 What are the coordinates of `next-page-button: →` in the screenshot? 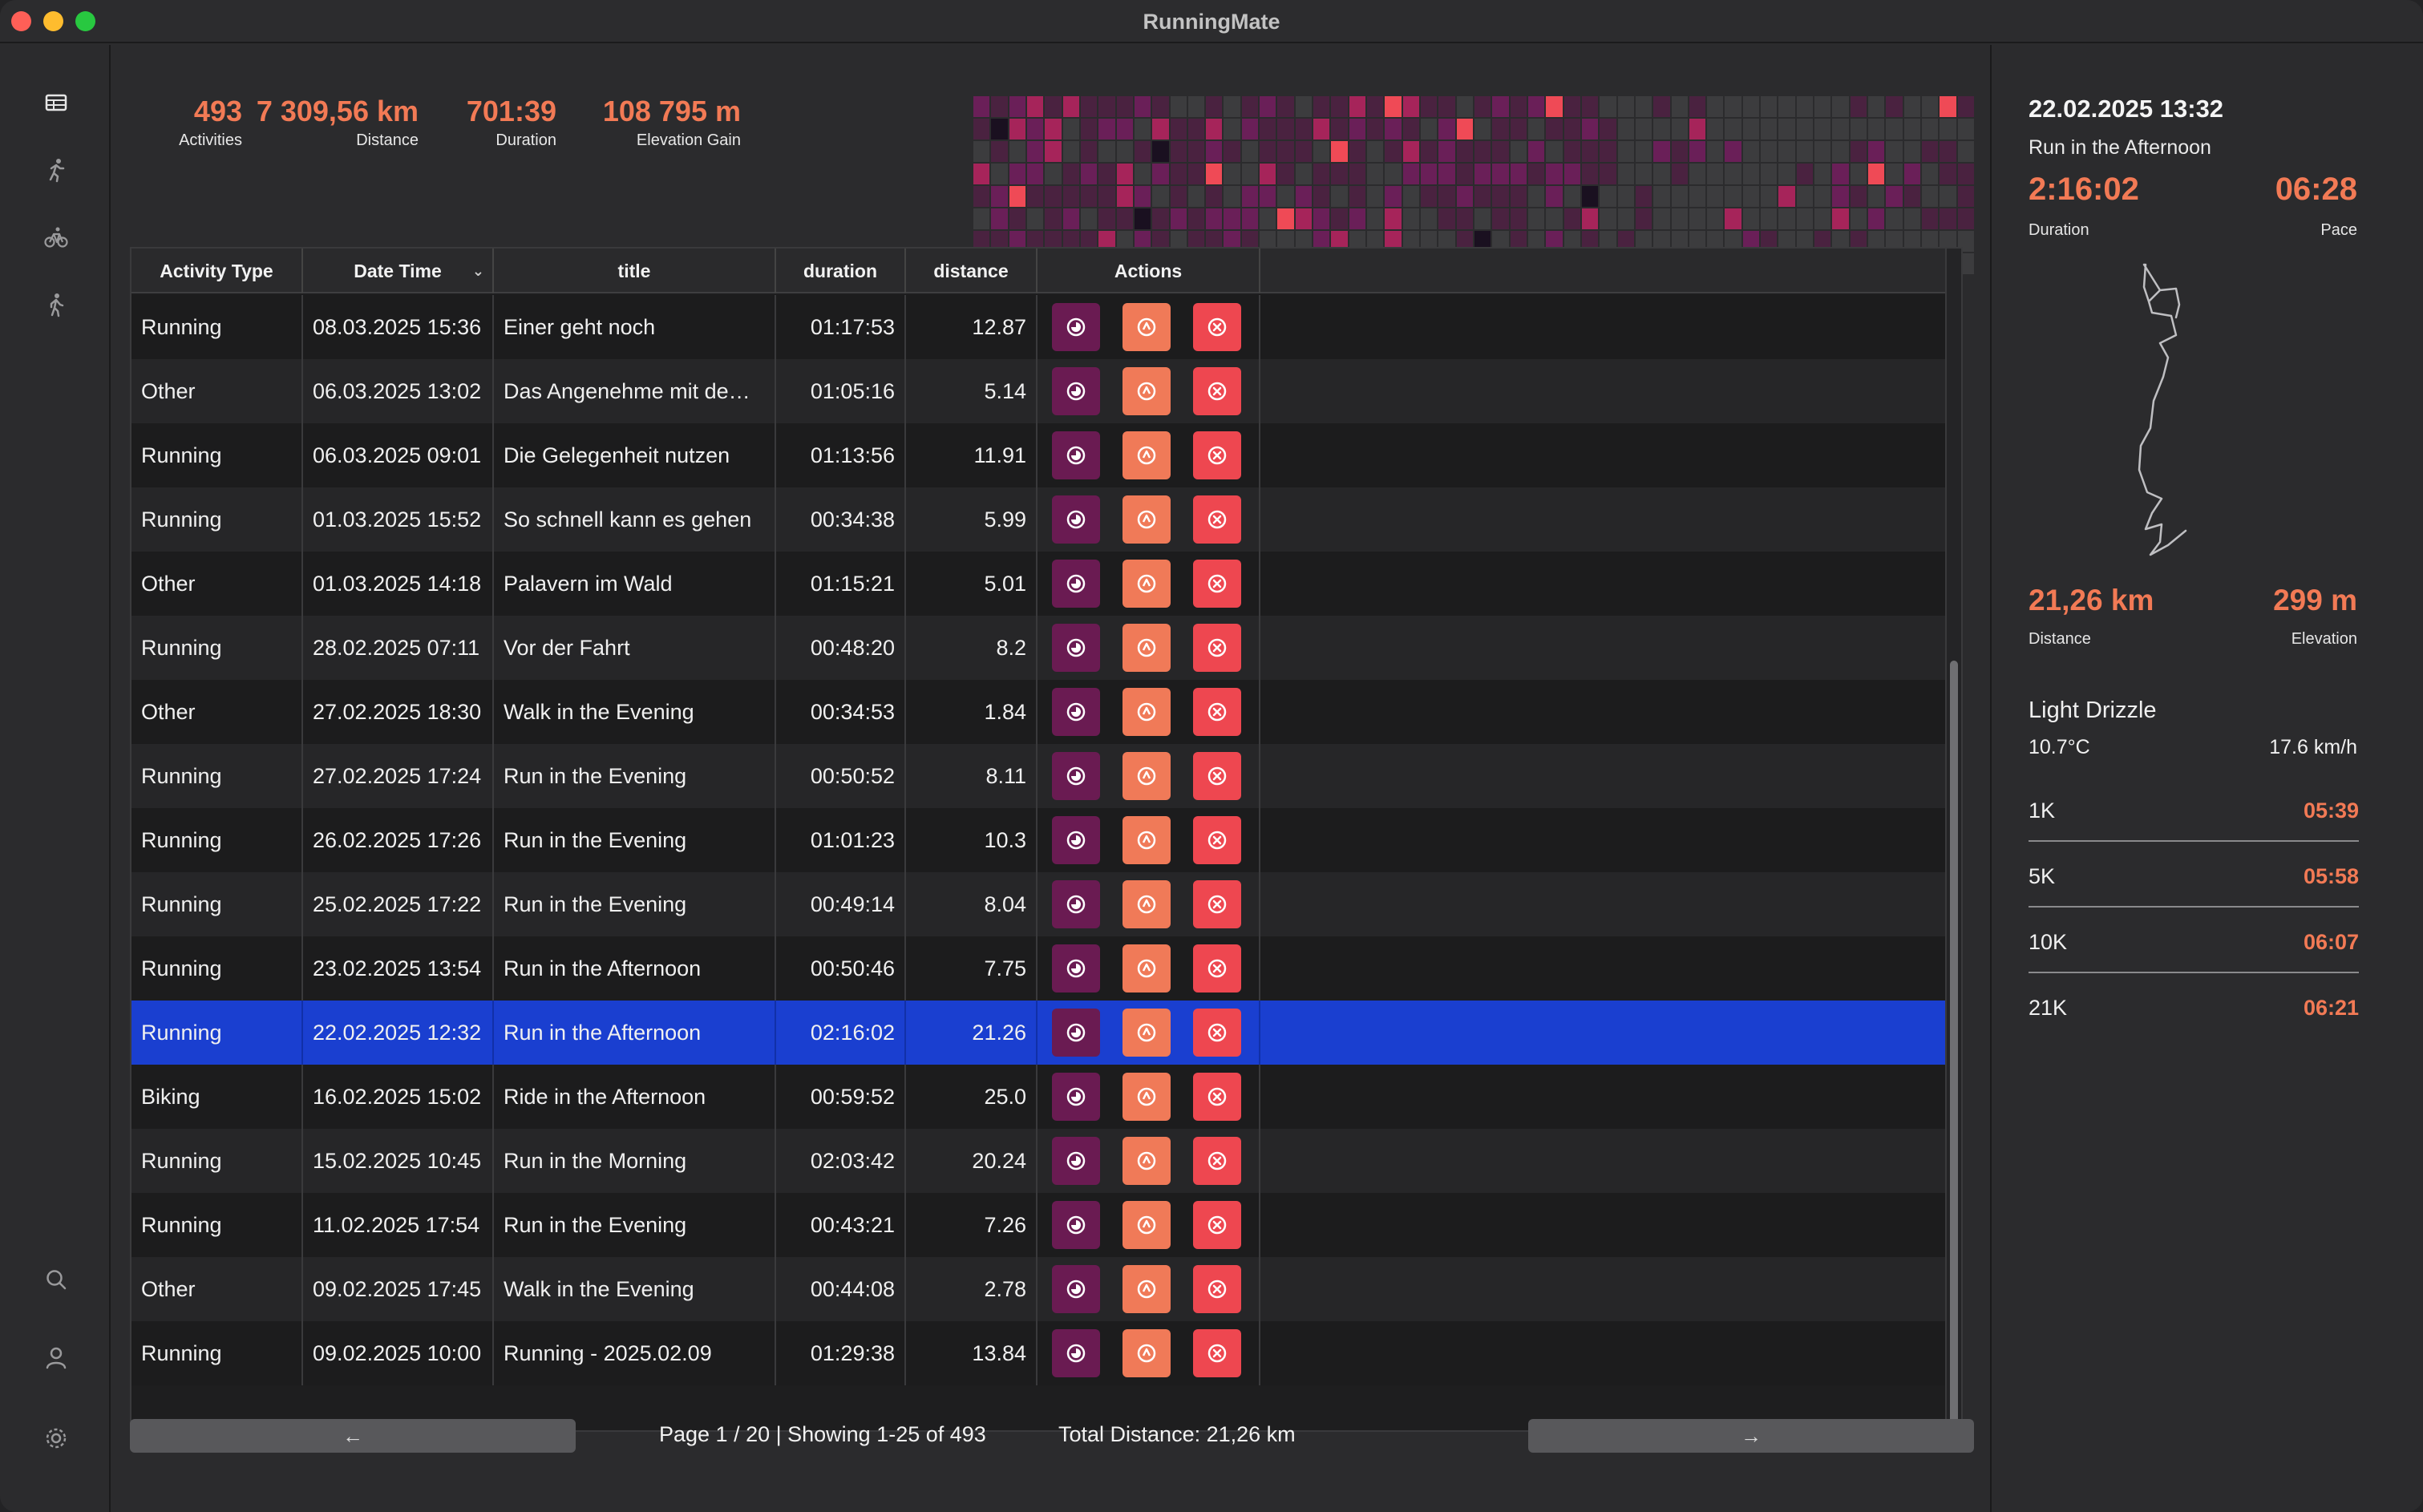 It's located at (1751, 1436).